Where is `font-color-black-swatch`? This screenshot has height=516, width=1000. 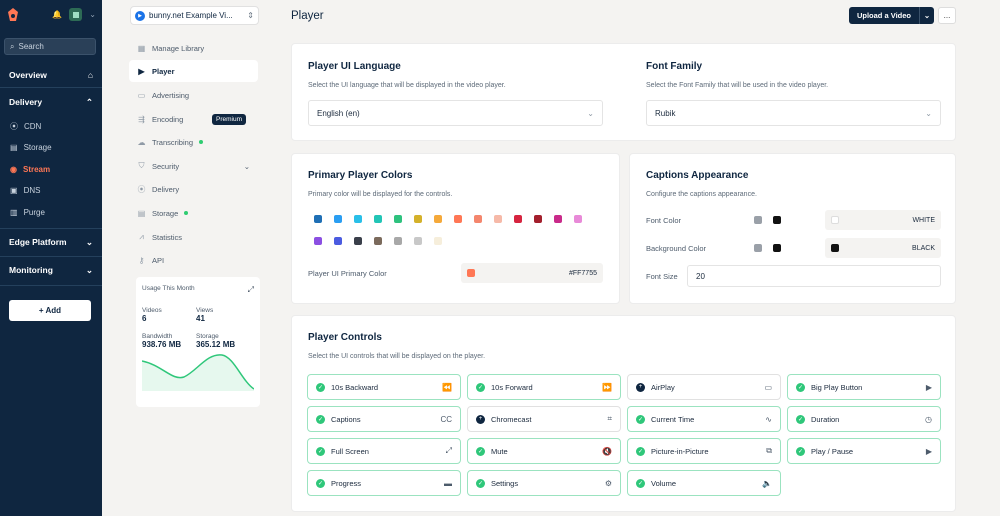
font-color-black-swatch is located at coordinates (777, 220).